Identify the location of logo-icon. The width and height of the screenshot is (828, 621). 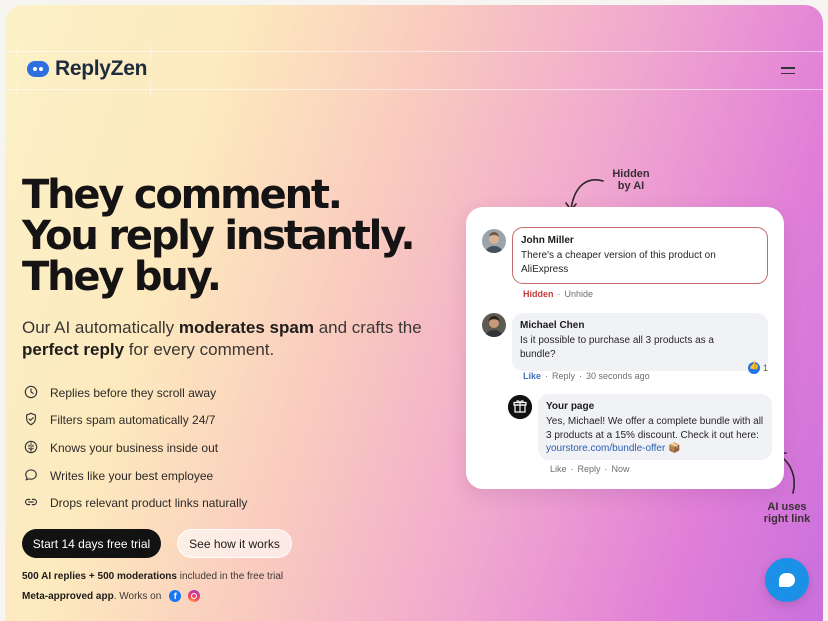
(38, 69).